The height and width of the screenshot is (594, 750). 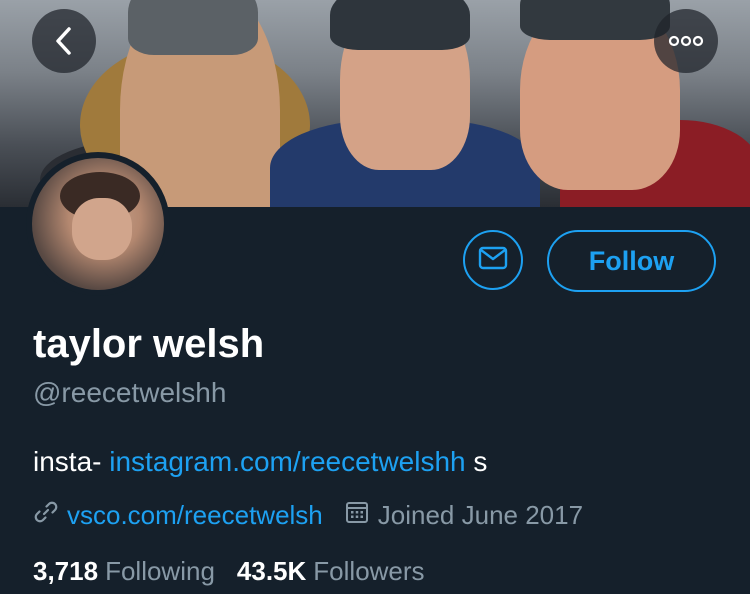 What do you see at coordinates (130, 392) in the screenshot?
I see `profile-handle: @reecetwelshh` at bounding box center [130, 392].